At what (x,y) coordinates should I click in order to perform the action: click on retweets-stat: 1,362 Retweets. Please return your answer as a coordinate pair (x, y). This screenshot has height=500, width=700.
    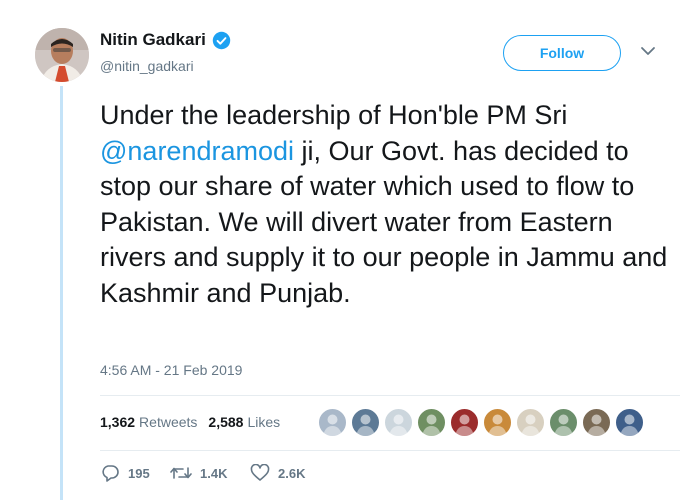
    Looking at the image, I should click on (148, 422).